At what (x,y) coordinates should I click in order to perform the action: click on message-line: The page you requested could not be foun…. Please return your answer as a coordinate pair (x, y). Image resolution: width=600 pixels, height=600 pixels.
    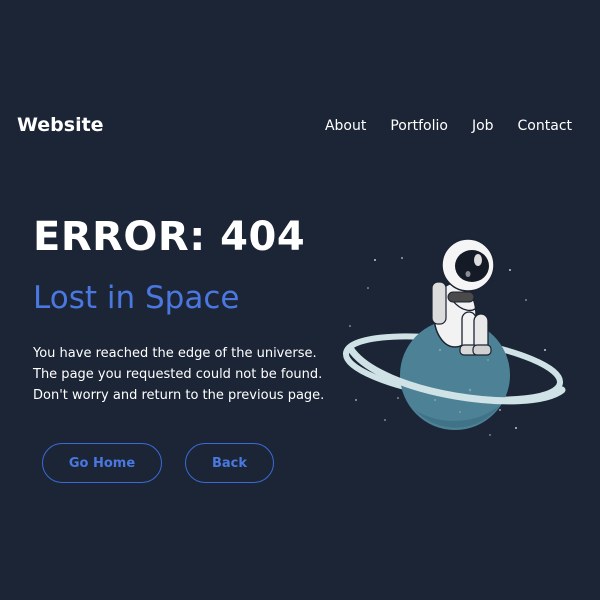
    Looking at the image, I should click on (178, 374).